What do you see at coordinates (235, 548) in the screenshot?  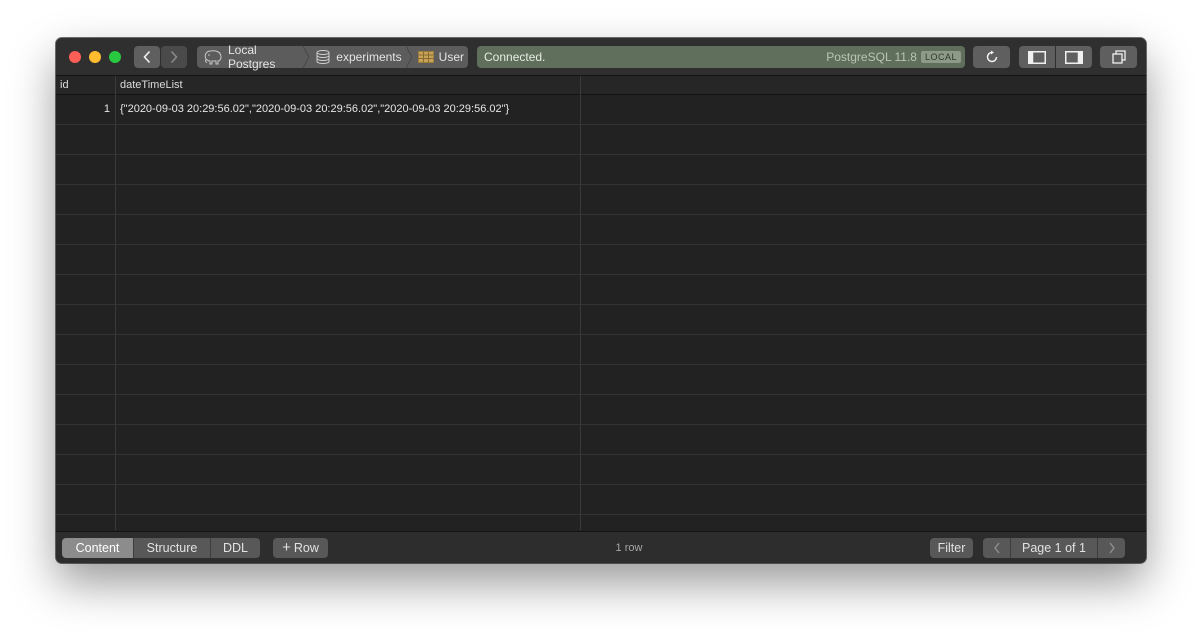 I see `tab-ddl: DDL` at bounding box center [235, 548].